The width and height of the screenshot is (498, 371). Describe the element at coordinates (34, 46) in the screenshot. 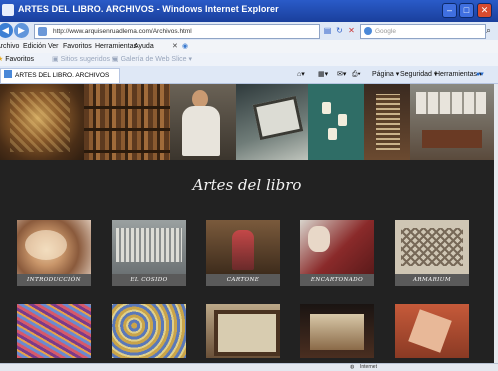

I see `menu-edicion: Edición` at that location.